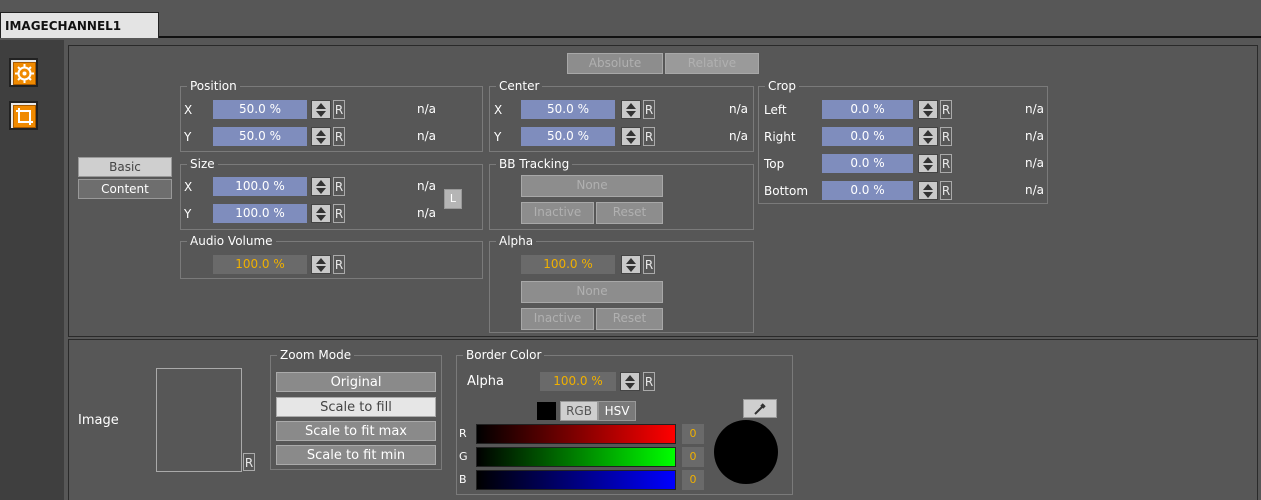 This screenshot has width=1261, height=500. I want to click on size-x-spinner, so click(321, 186).